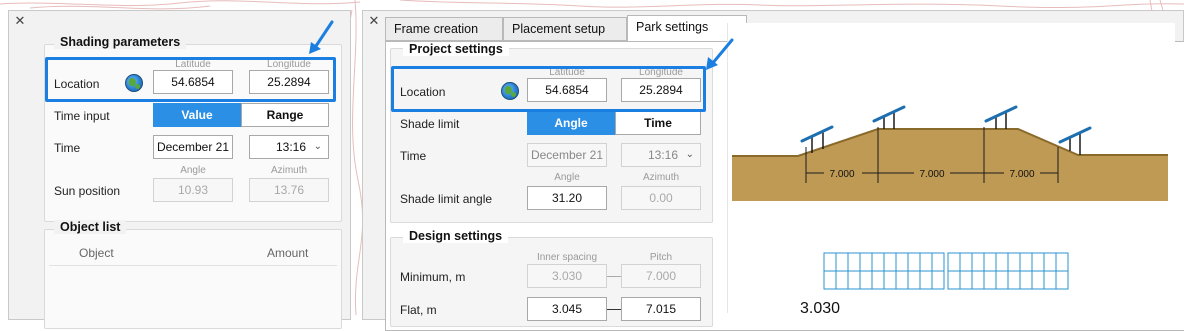  What do you see at coordinates (197, 115) in the screenshot?
I see `time-input-value-toggle: Value` at bounding box center [197, 115].